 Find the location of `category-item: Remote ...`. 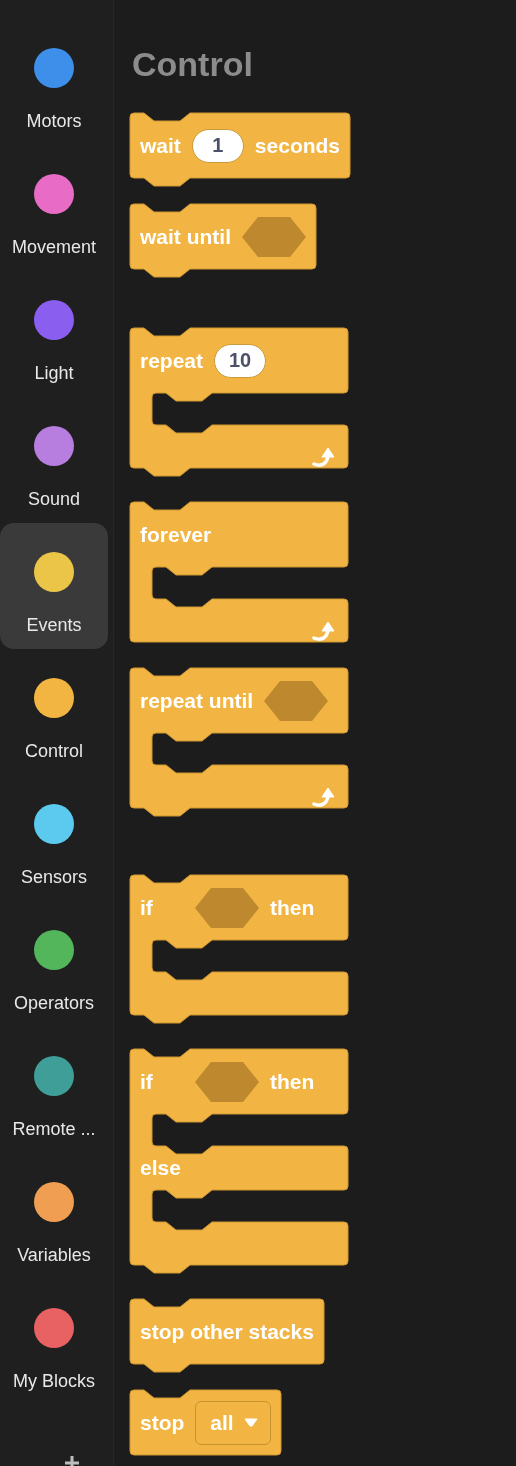

category-item: Remote ... is located at coordinates (54, 1090).